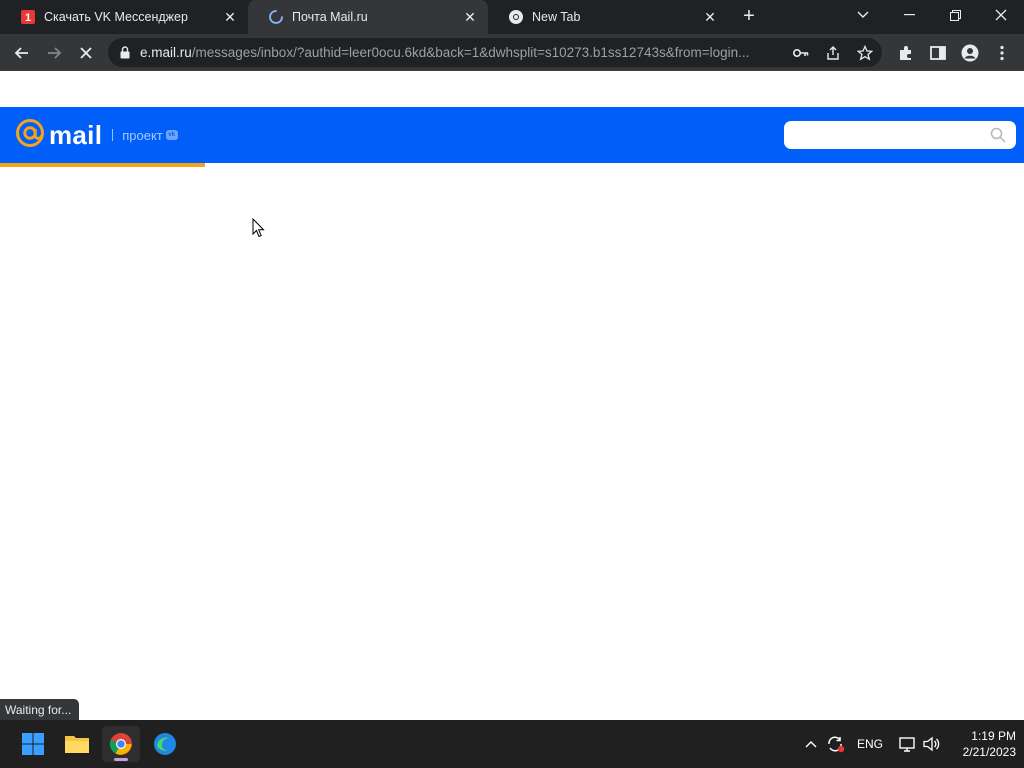 The image size is (1024, 768). Describe the element at coordinates (989, 752) in the screenshot. I see `clock-date: 2/21/2023` at that location.